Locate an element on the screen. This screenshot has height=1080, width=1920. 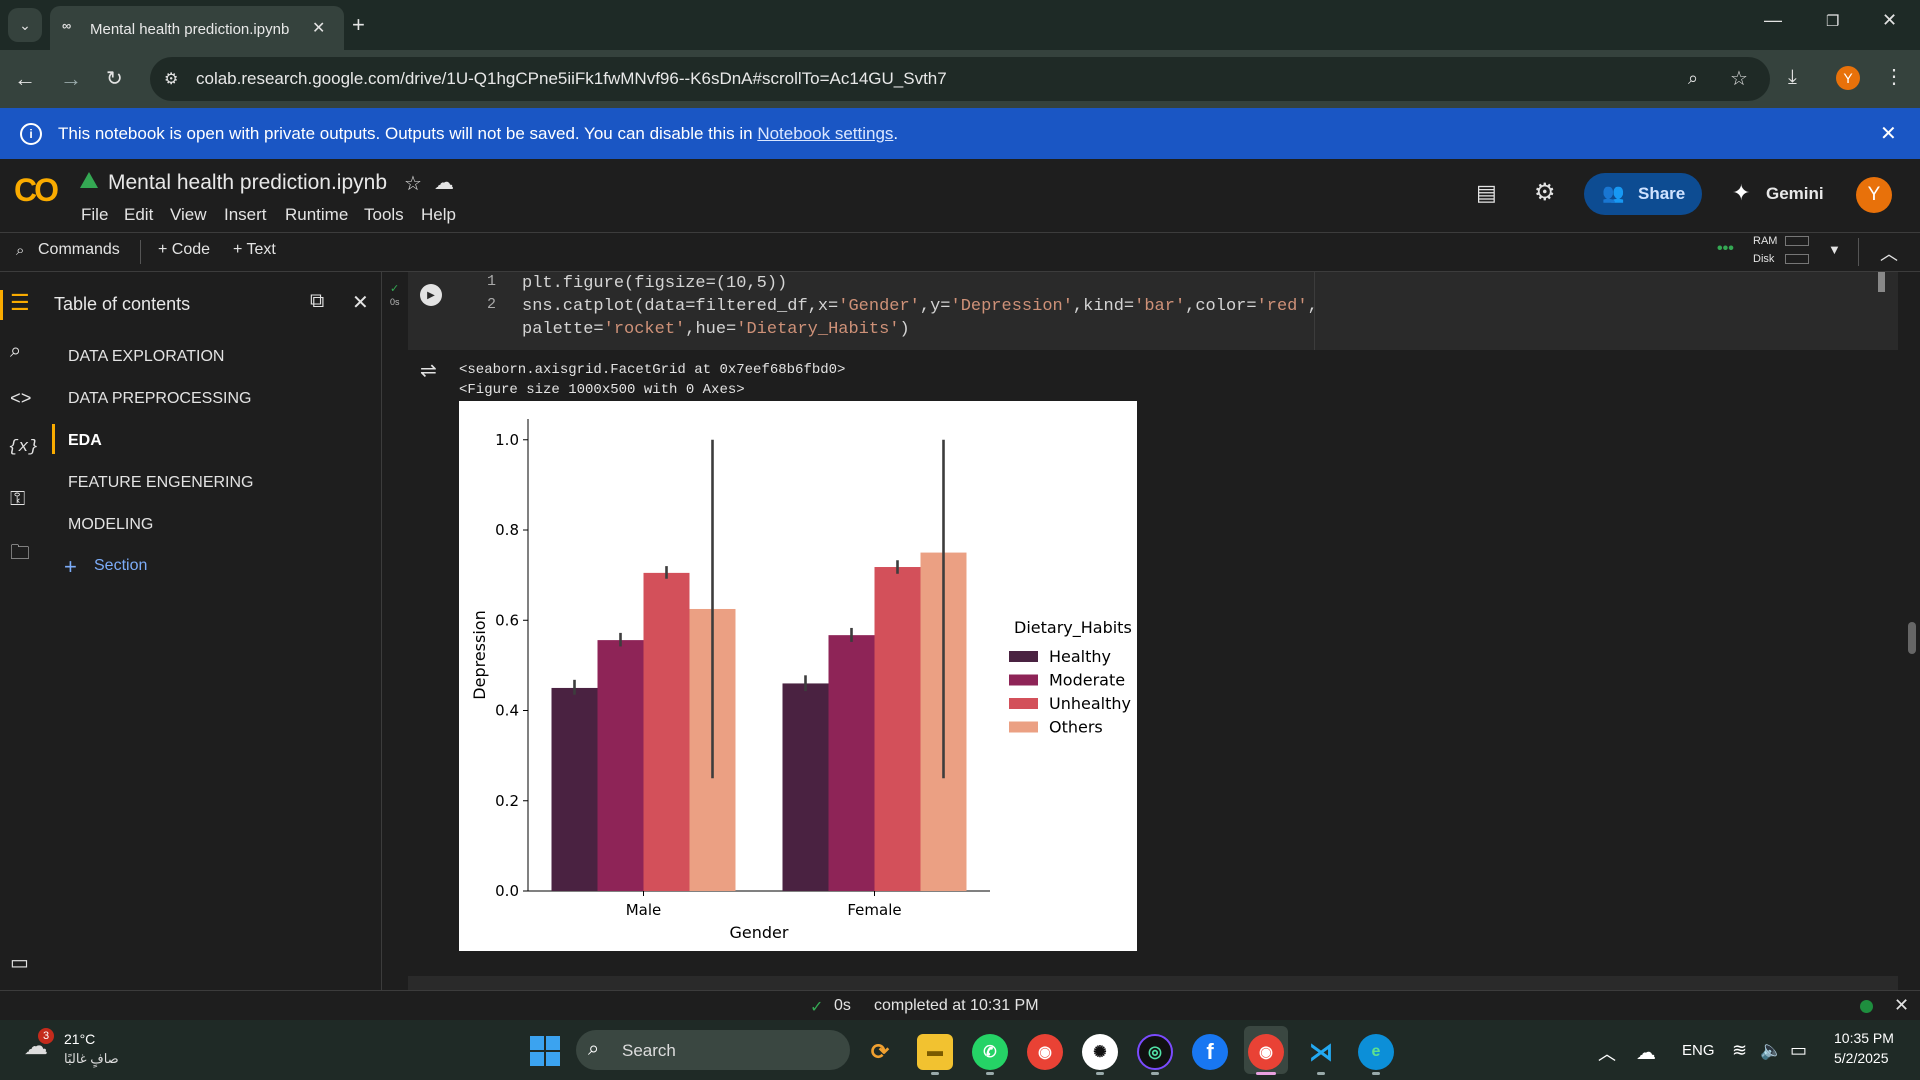
status-text: completed at 10:31 PM is located at coordinates (956, 1006).